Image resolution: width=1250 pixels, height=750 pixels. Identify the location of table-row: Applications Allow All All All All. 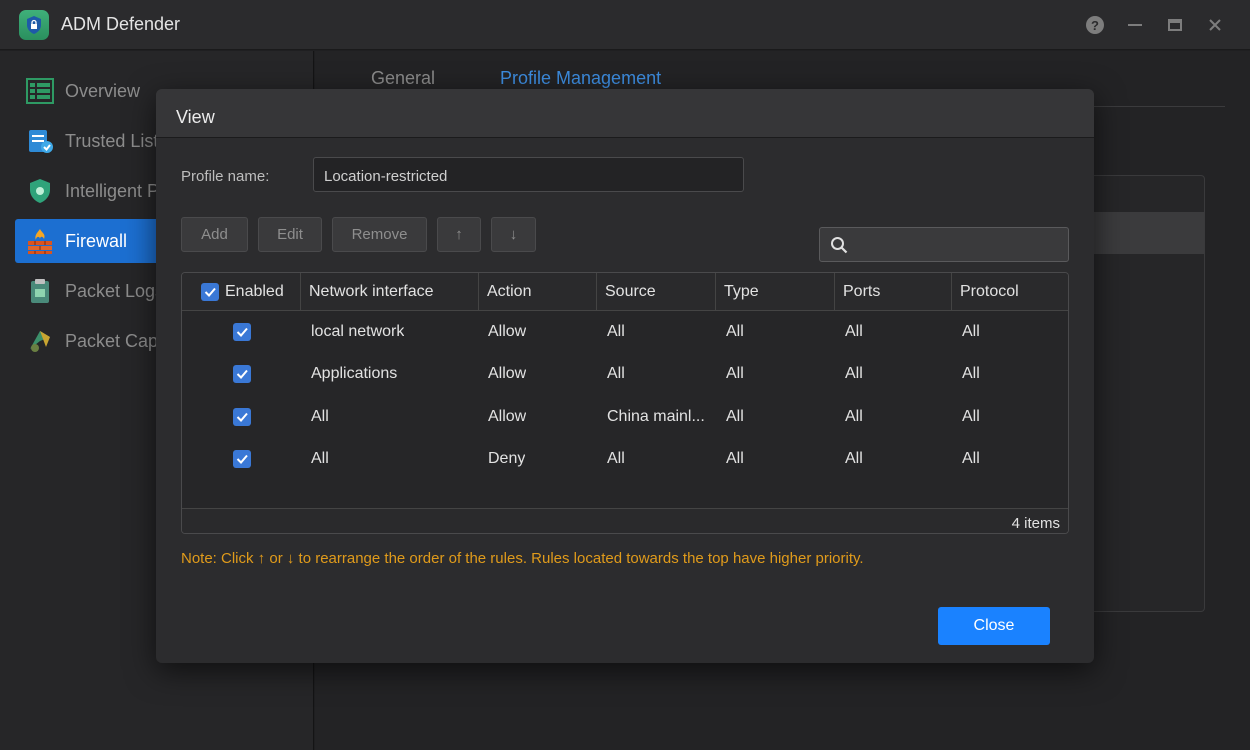
(625, 374).